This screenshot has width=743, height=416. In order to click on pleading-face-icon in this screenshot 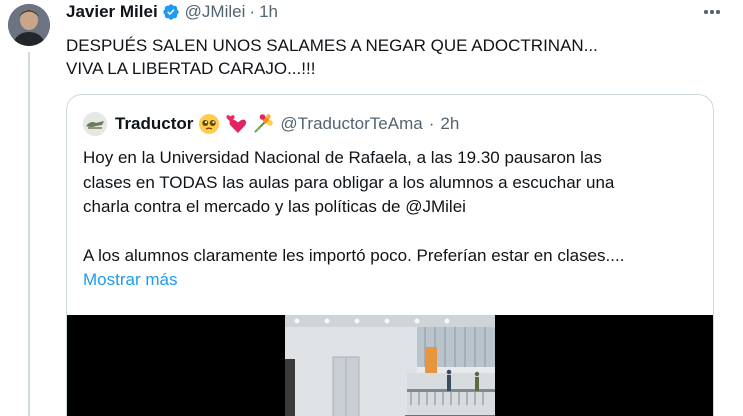, I will do `click(209, 124)`.